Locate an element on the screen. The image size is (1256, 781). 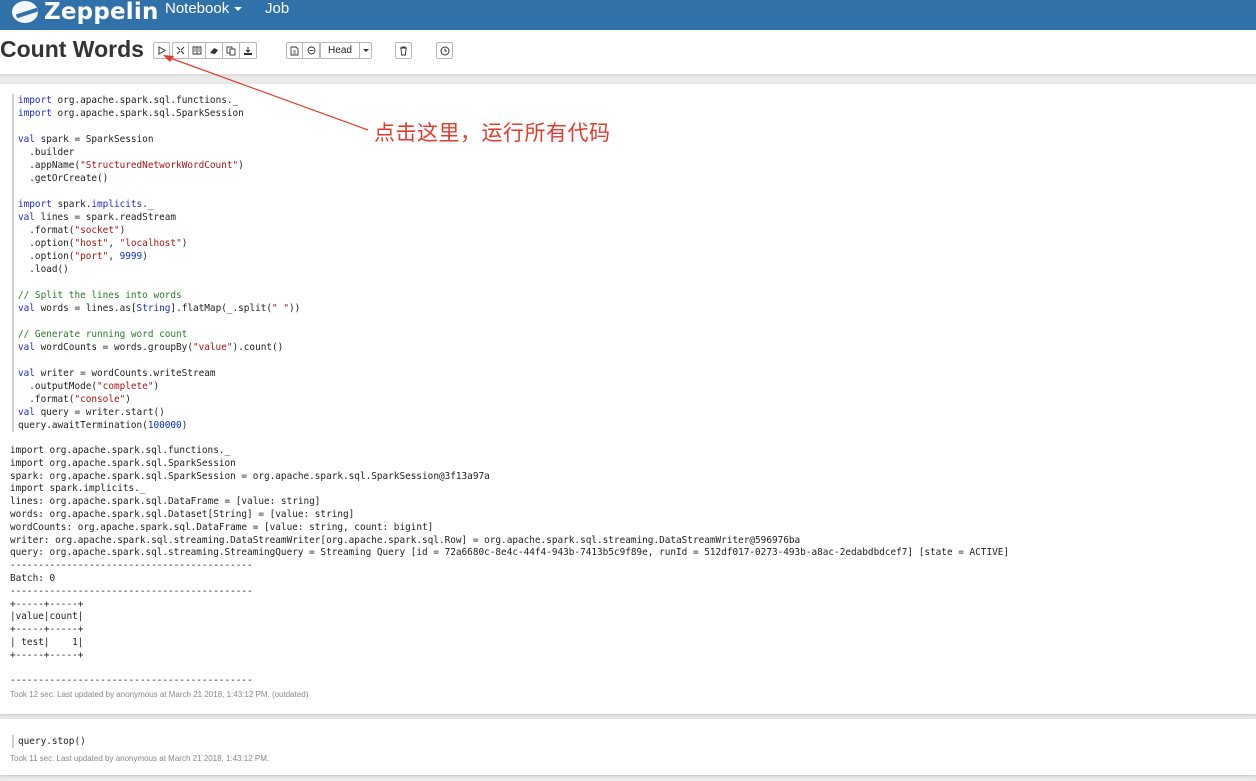
trash-icon is located at coordinates (403, 50).